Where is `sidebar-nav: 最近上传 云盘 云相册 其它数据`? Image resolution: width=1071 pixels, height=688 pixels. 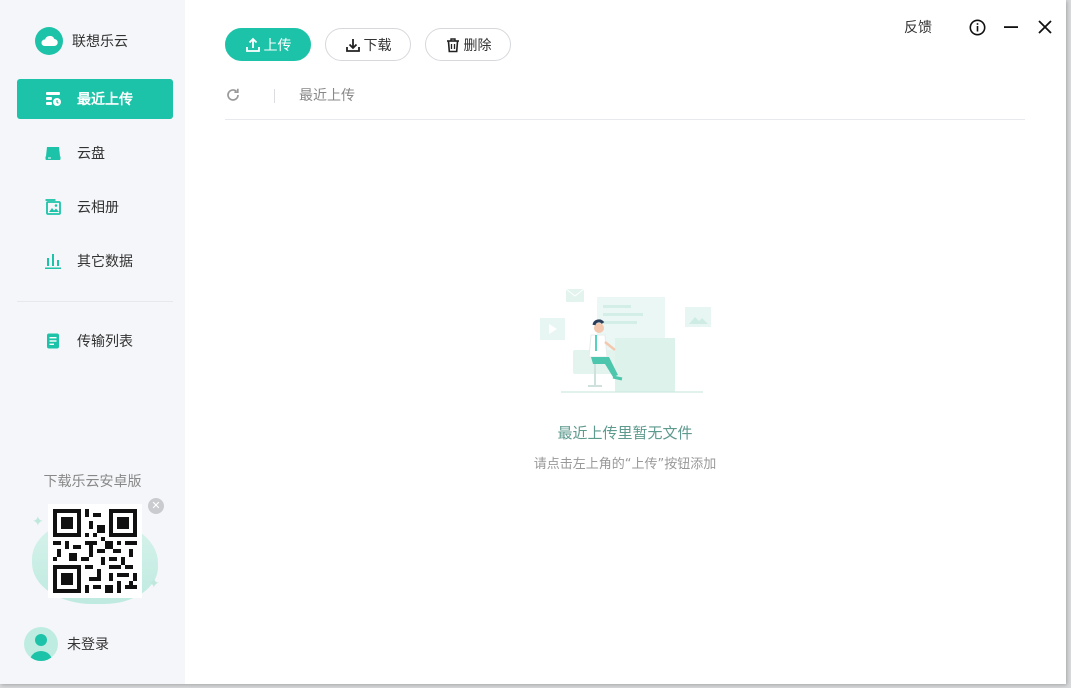
sidebar-nav: 最近上传 云盘 云相册 其它数据 is located at coordinates (95, 187).